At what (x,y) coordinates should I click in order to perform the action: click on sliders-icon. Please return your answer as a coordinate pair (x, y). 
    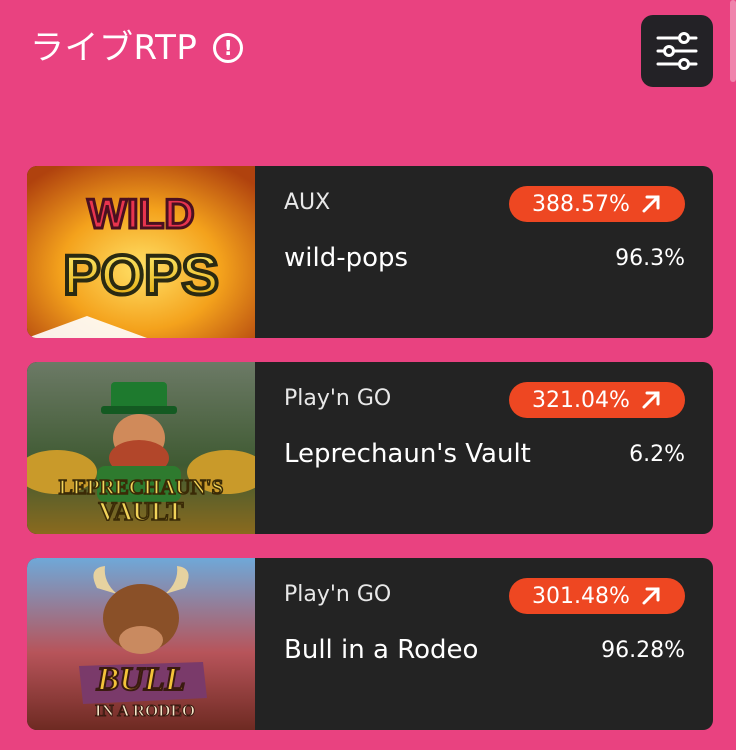
    Looking at the image, I should click on (677, 51).